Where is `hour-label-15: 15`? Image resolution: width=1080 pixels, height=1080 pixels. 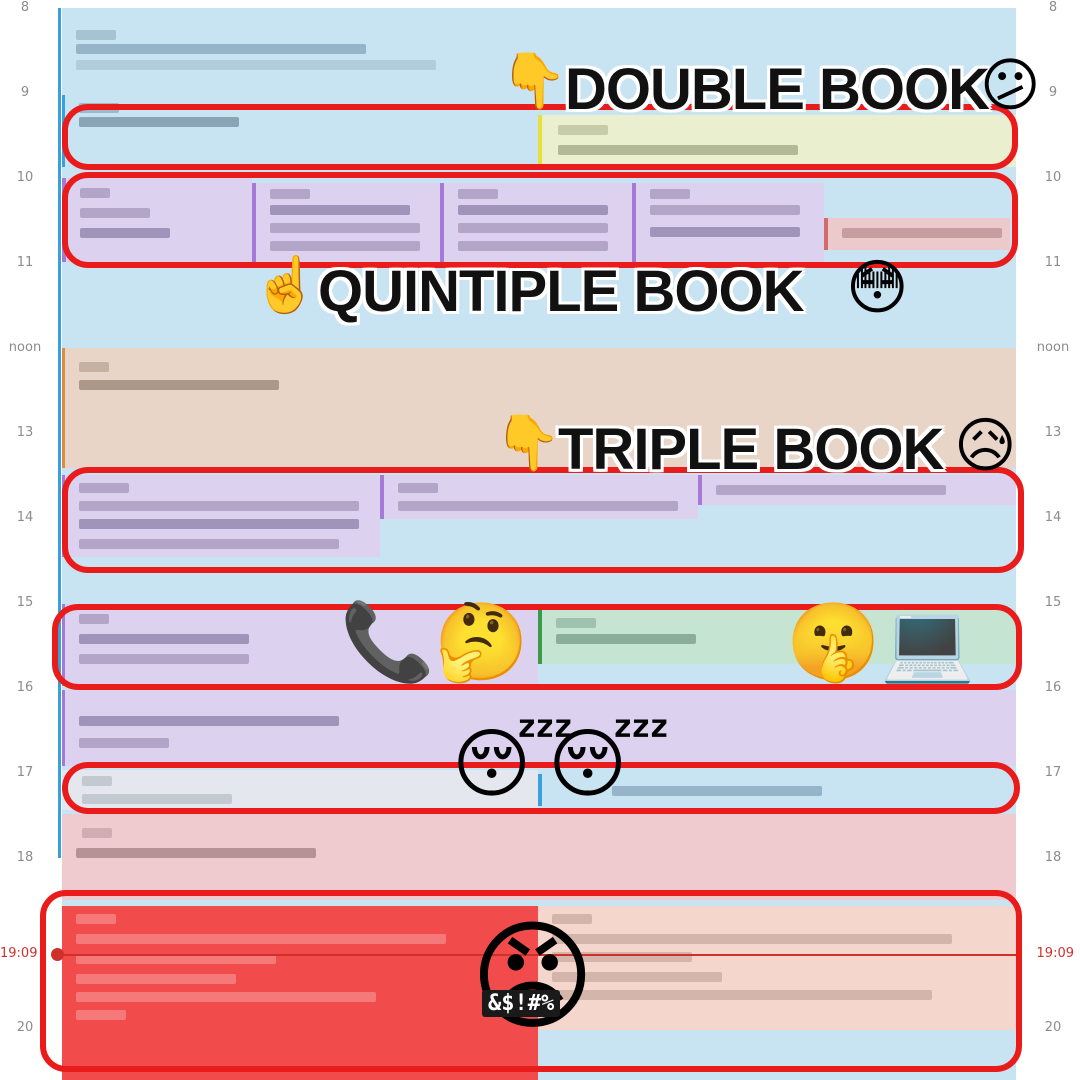
hour-label-15: 15 is located at coordinates (25, 602).